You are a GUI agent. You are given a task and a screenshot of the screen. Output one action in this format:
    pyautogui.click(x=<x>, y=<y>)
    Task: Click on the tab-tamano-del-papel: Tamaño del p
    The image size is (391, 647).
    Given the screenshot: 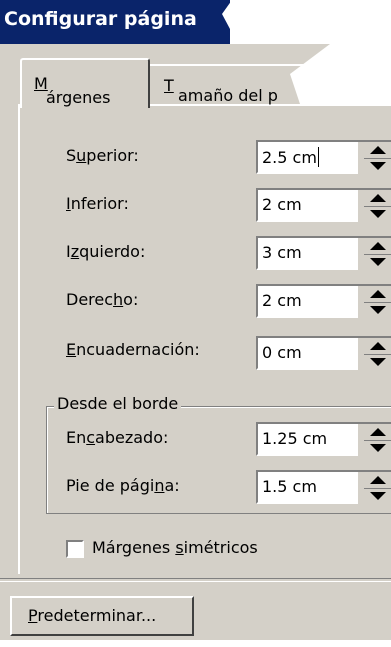 What is the action you would take?
    pyautogui.click(x=230, y=85)
    